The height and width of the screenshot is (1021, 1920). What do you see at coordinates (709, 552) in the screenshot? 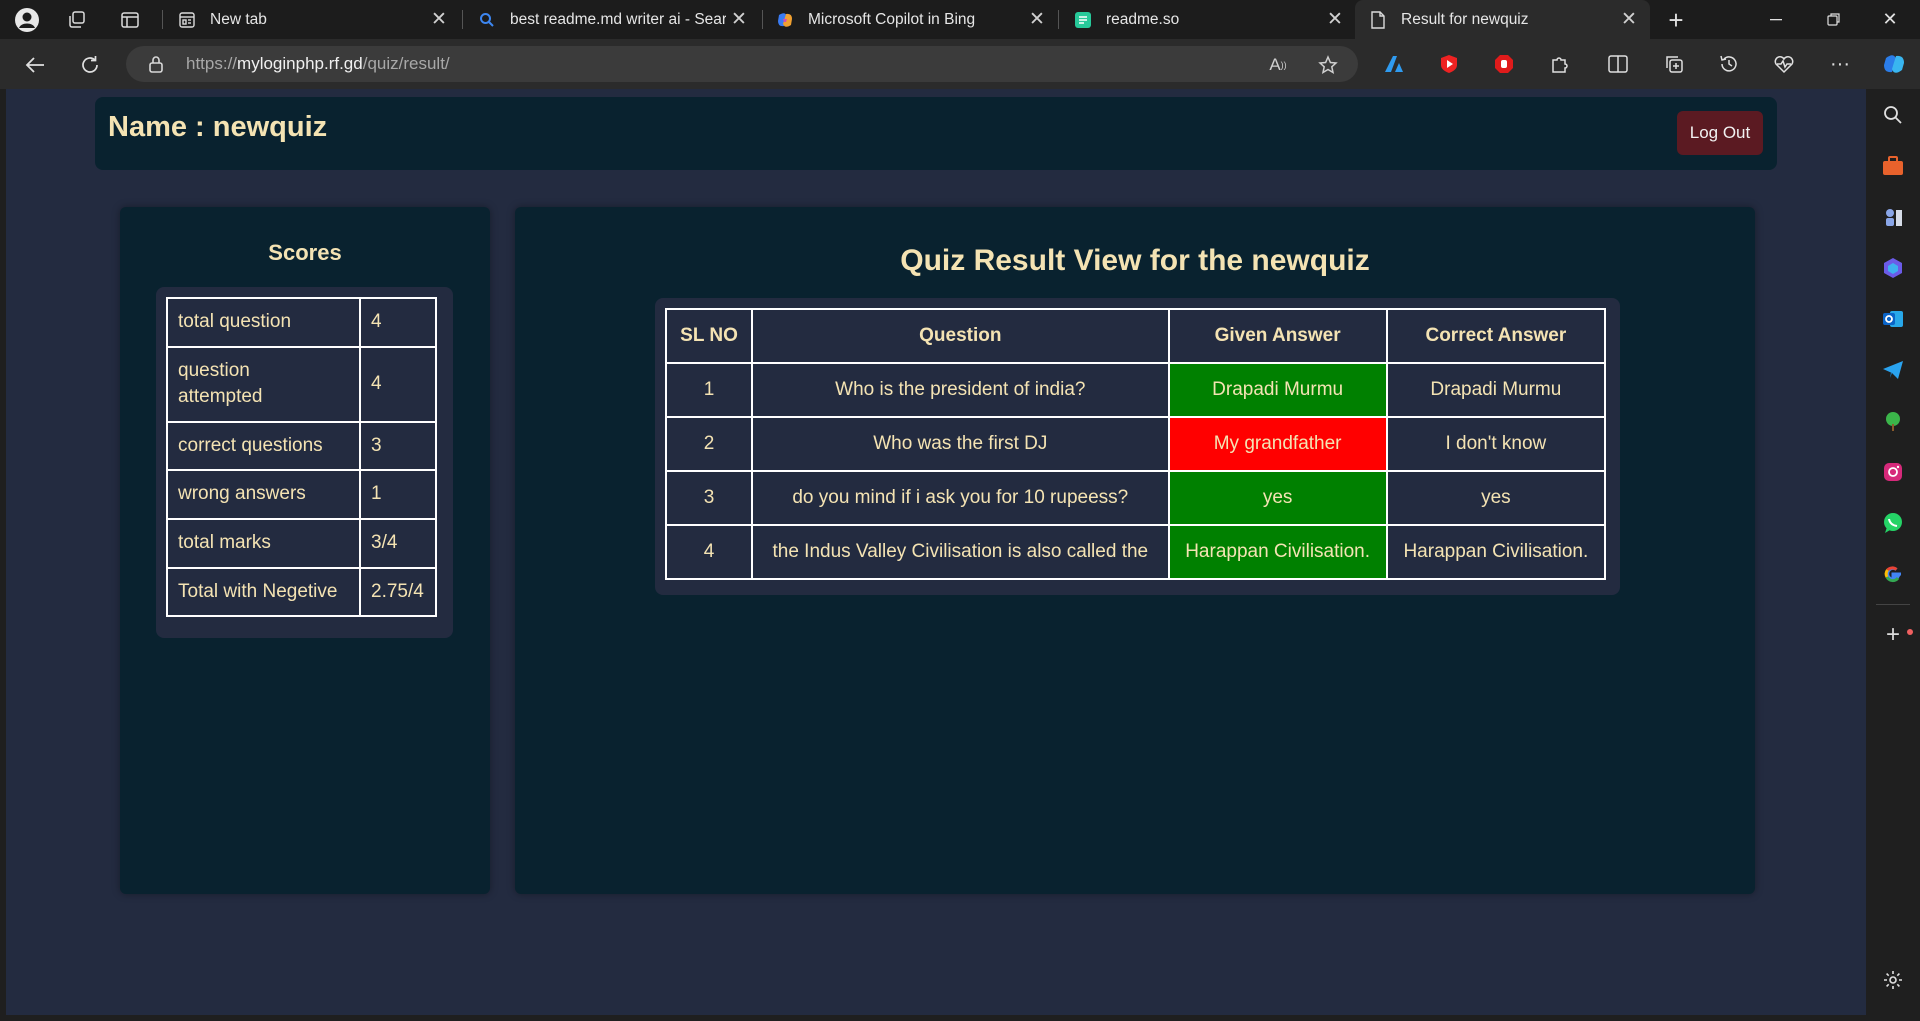
I see `sl-no-cell: 4` at bounding box center [709, 552].